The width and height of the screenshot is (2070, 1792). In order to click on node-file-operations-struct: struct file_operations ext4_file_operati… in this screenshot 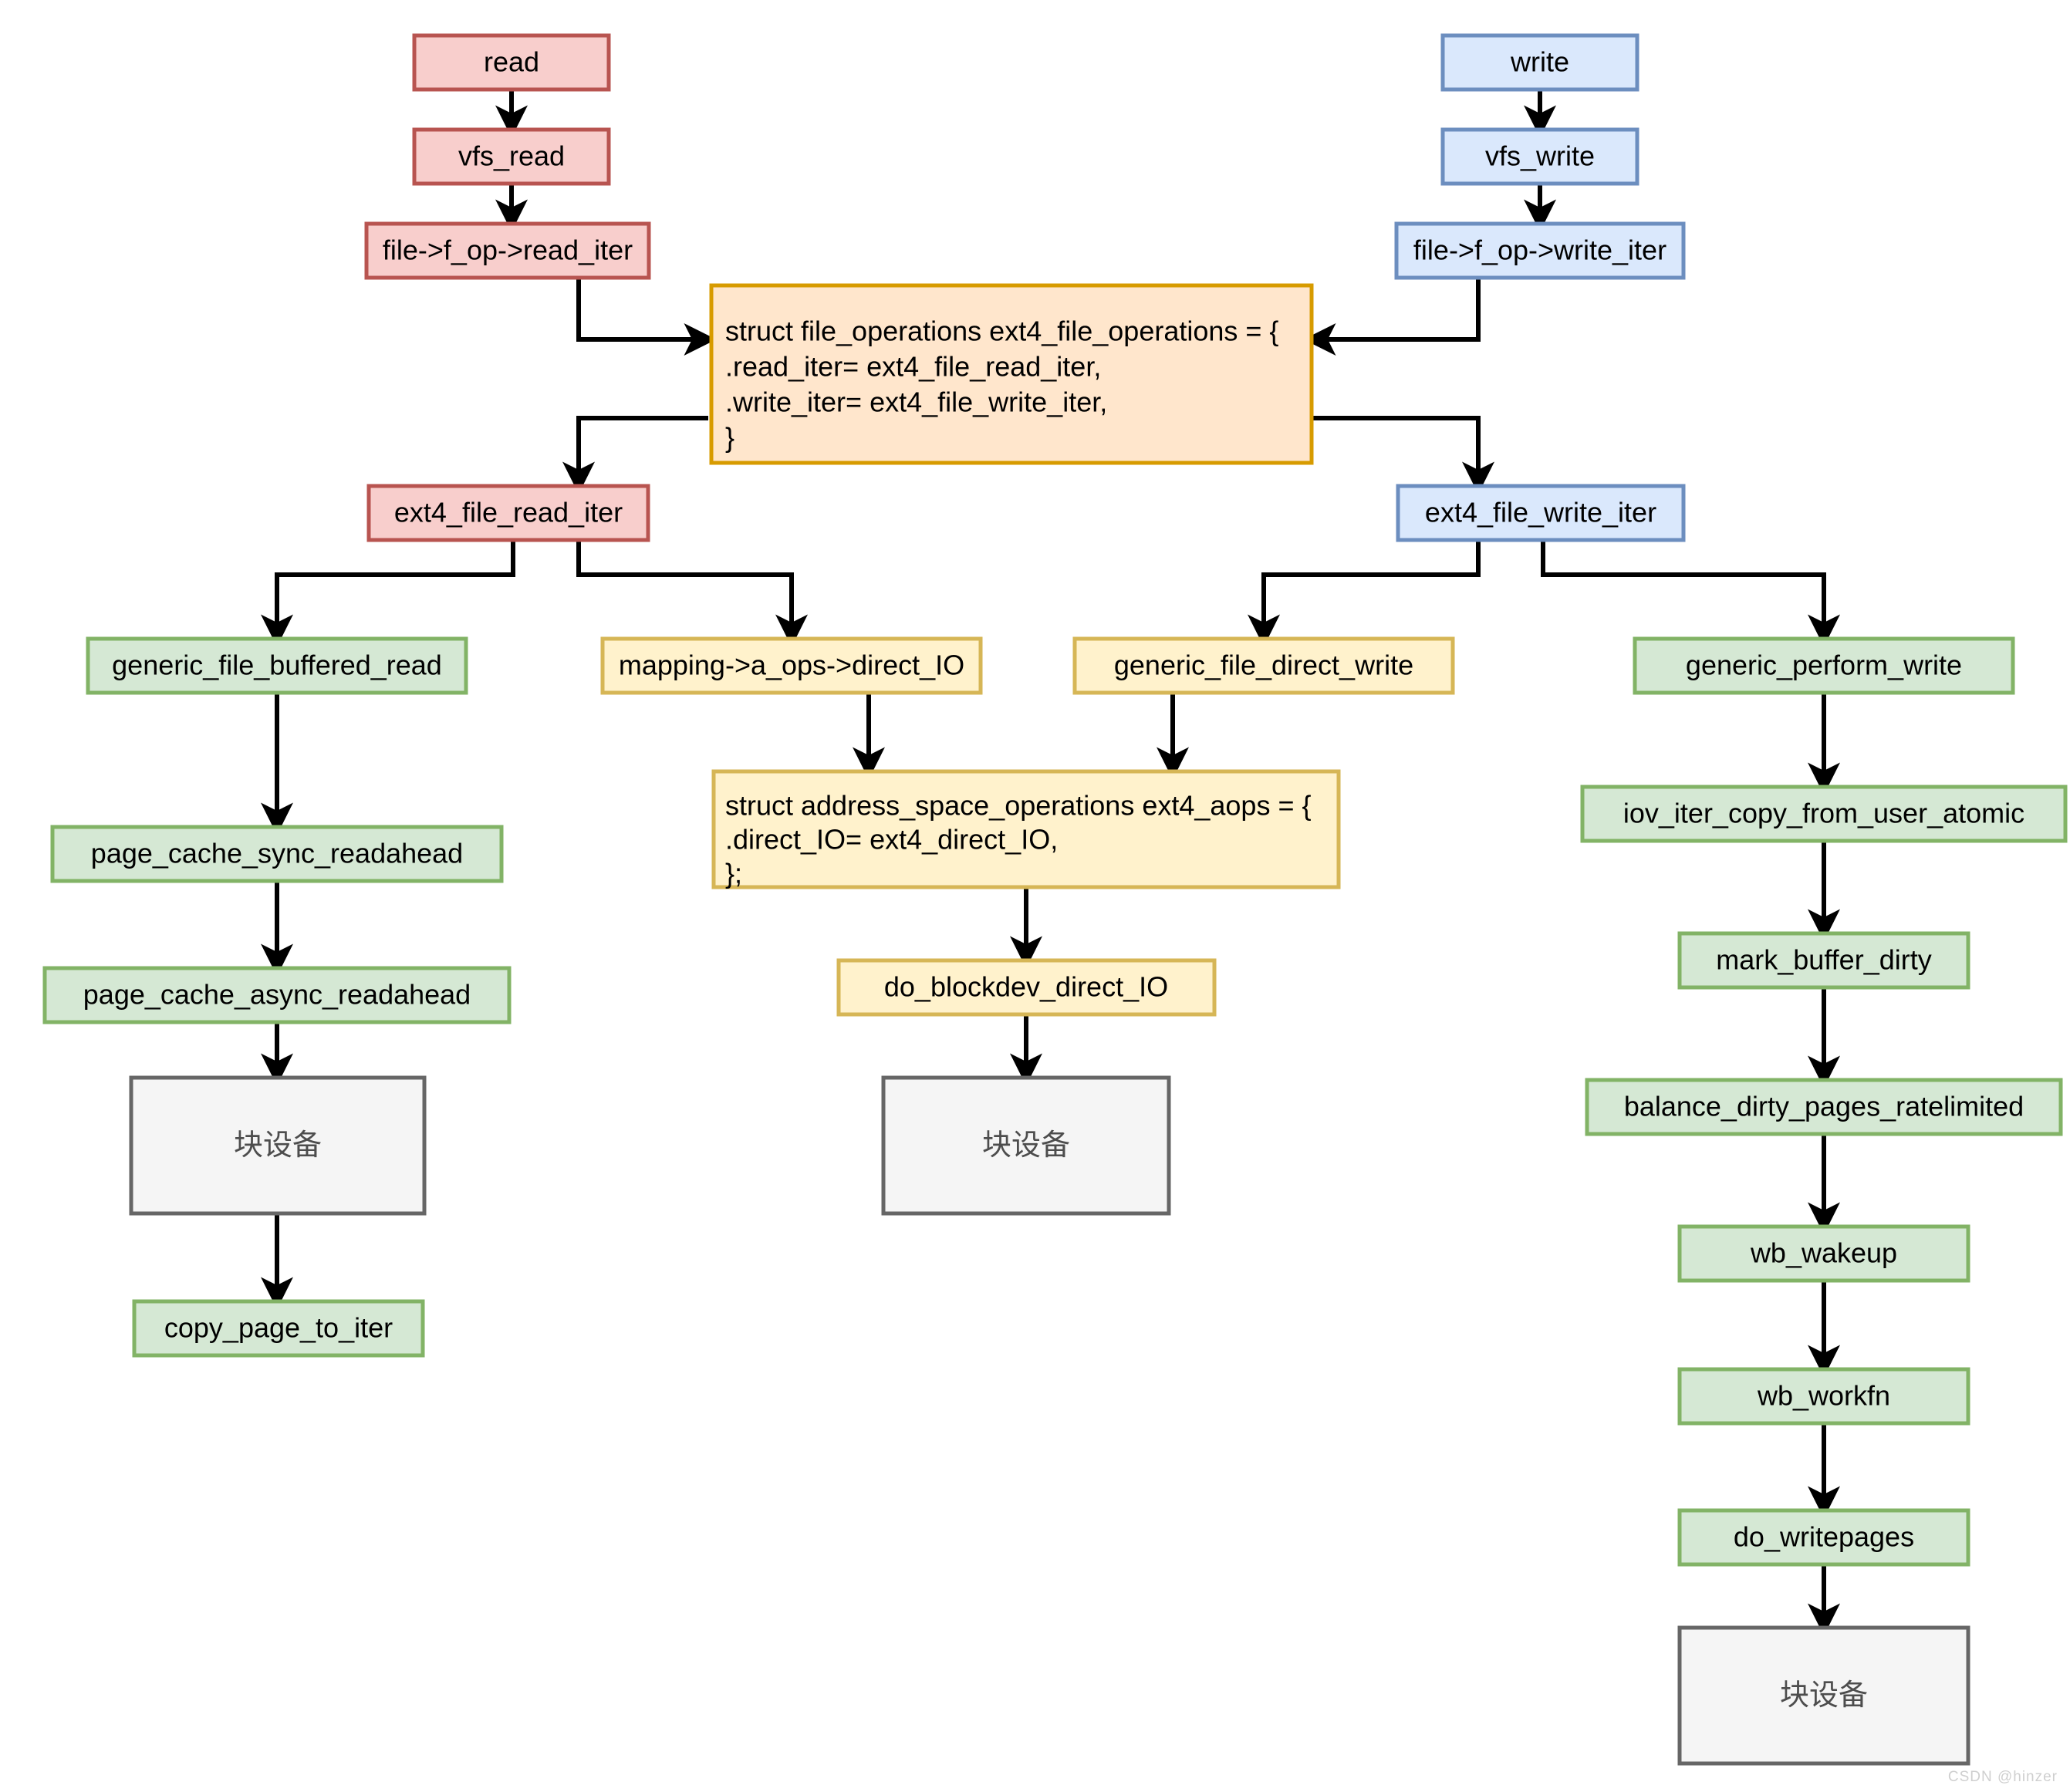, I will do `click(1011, 374)`.